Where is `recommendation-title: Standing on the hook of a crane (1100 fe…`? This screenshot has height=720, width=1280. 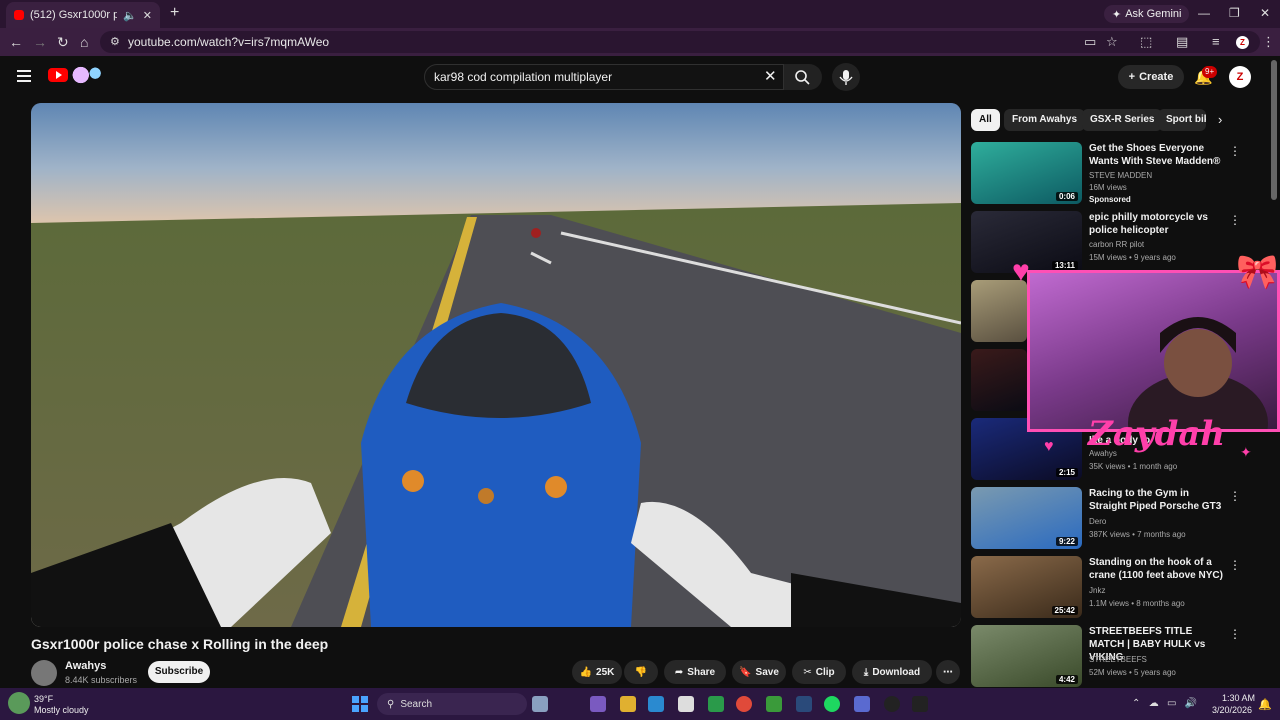 recommendation-title: Standing on the hook of a crane (1100 fe… is located at coordinates (1159, 569).